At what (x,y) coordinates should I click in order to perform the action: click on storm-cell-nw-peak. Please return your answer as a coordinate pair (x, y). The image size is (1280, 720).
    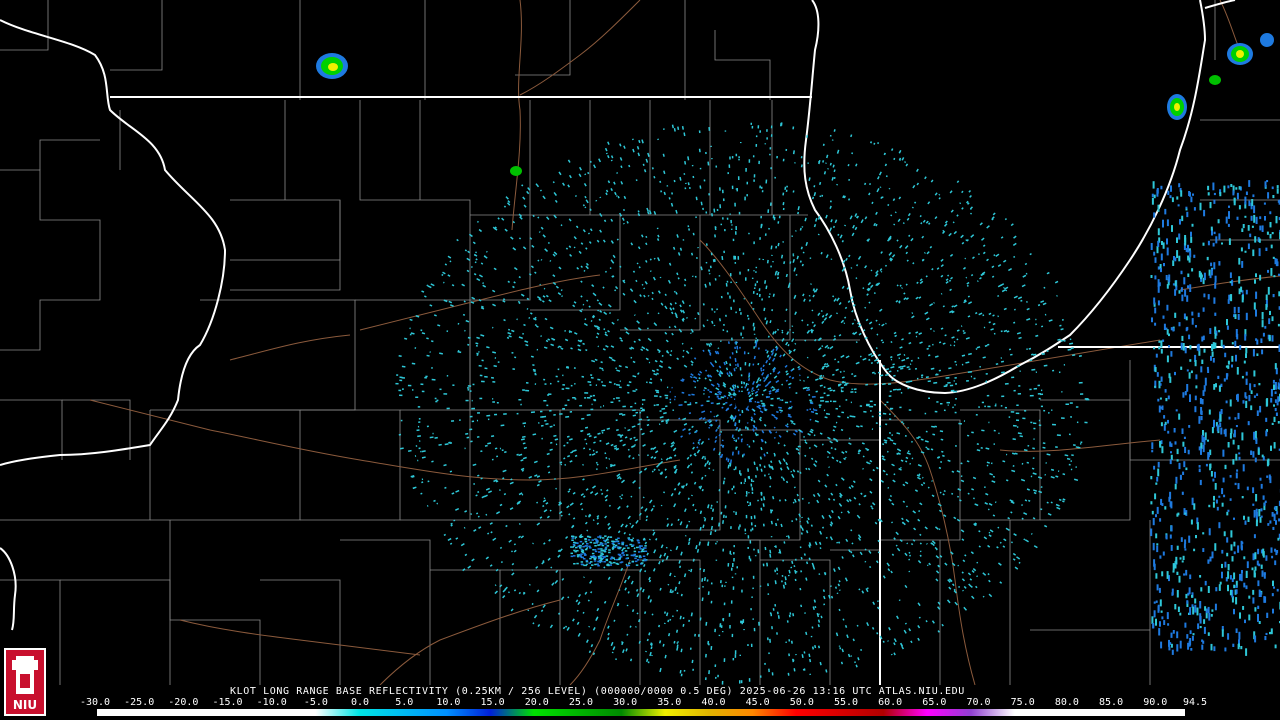
    Looking at the image, I should click on (333, 67).